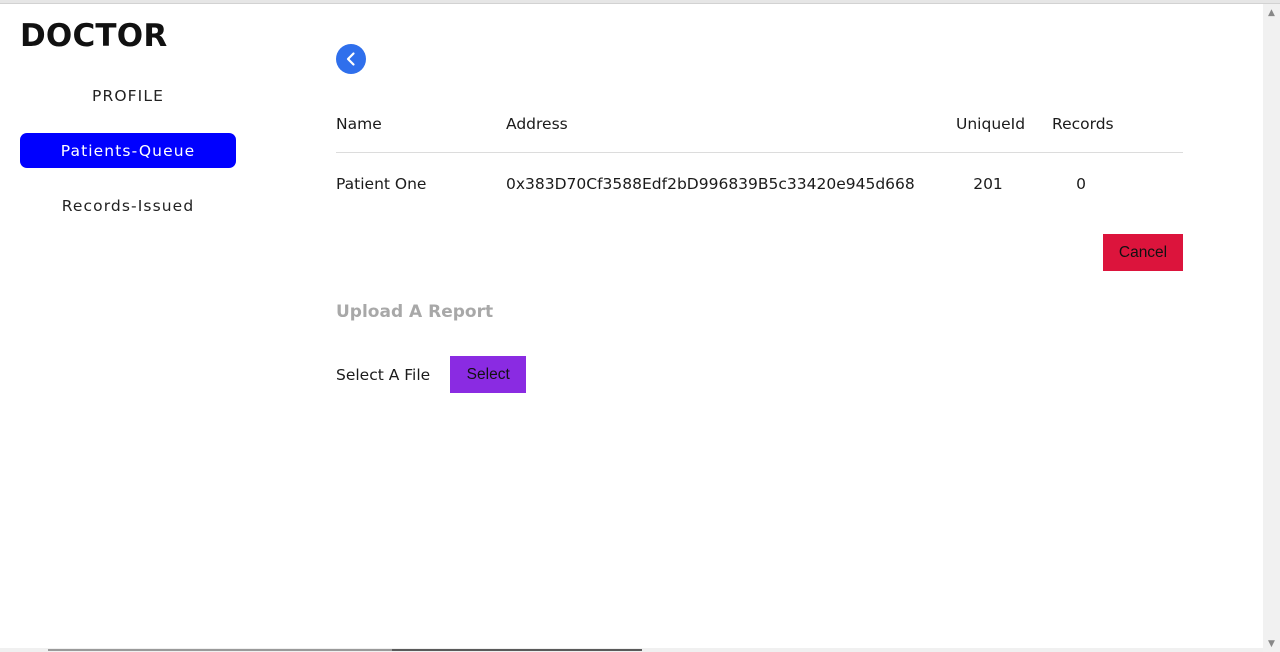 This screenshot has height=652, width=1280. I want to click on column-header-records: Records, so click(1083, 124).